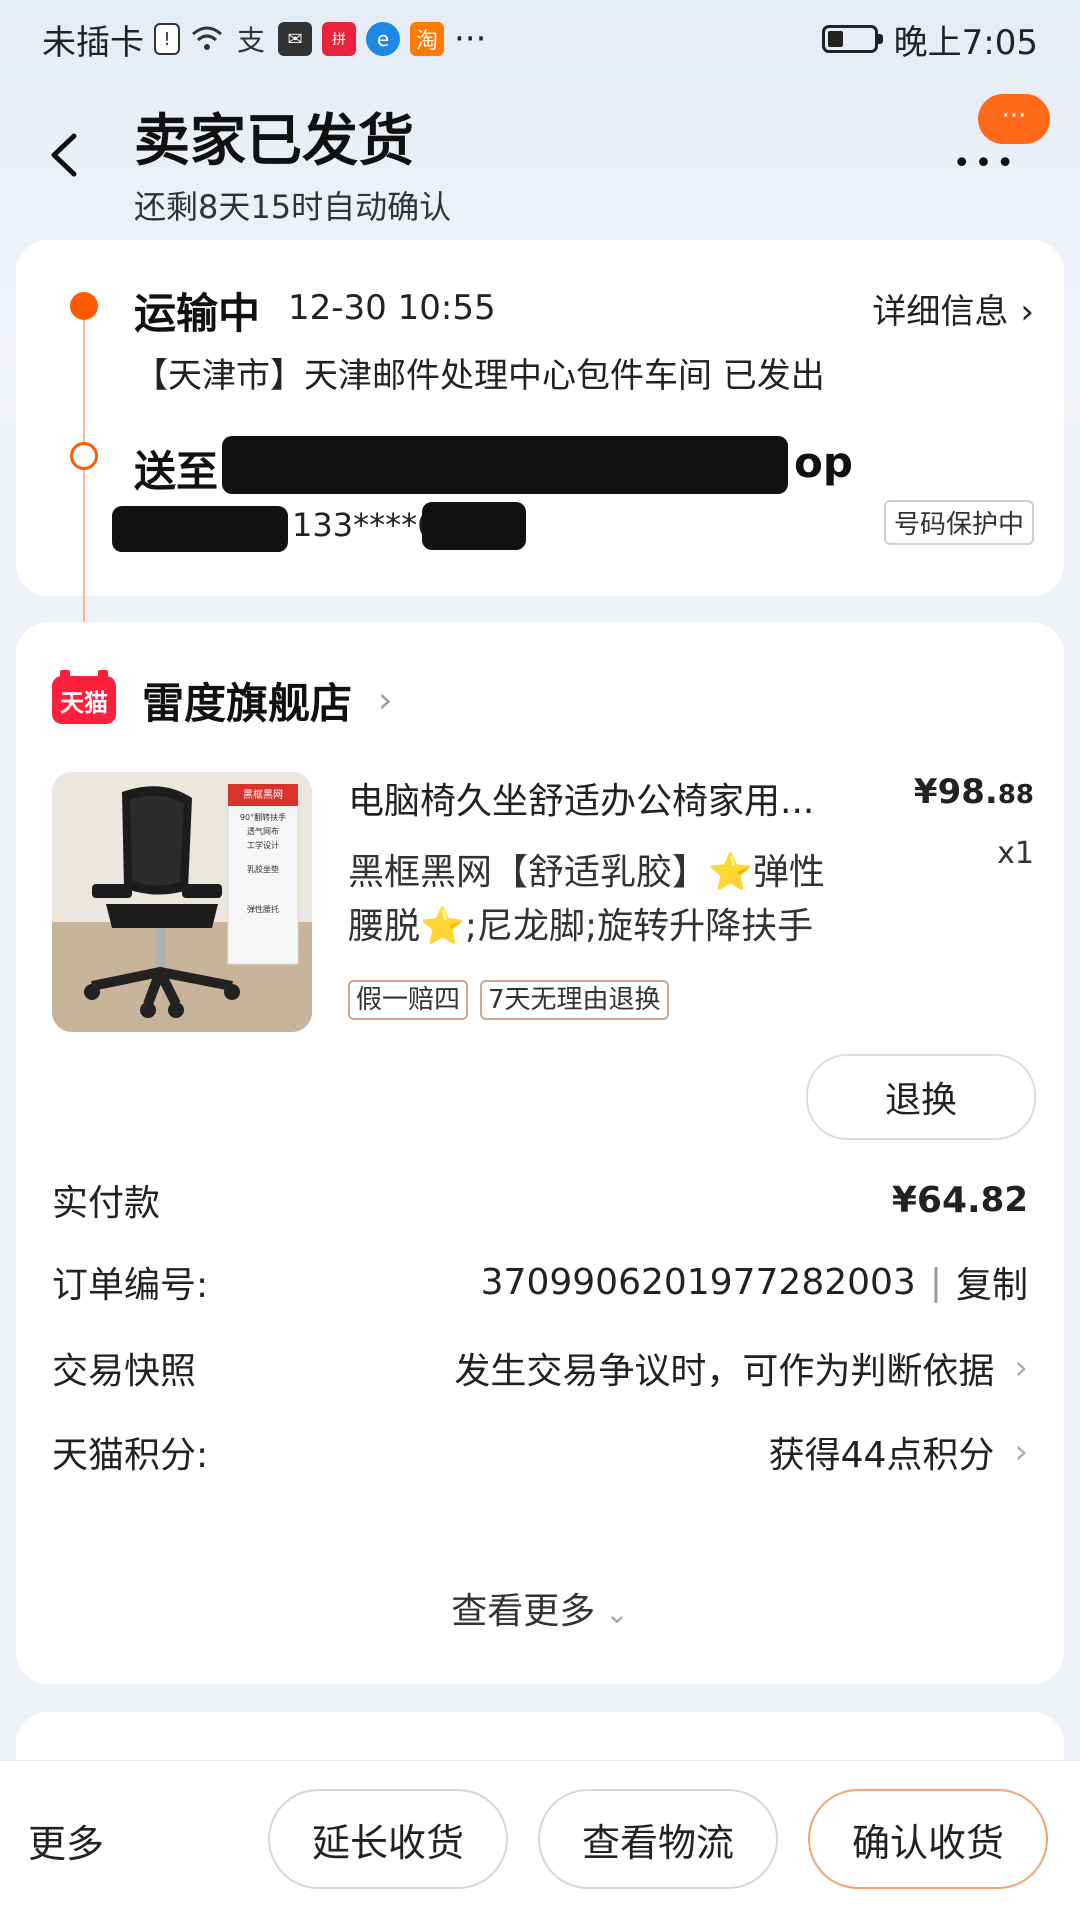 The image size is (1080, 1921). I want to click on image-label-3: 工学设计, so click(263, 845).